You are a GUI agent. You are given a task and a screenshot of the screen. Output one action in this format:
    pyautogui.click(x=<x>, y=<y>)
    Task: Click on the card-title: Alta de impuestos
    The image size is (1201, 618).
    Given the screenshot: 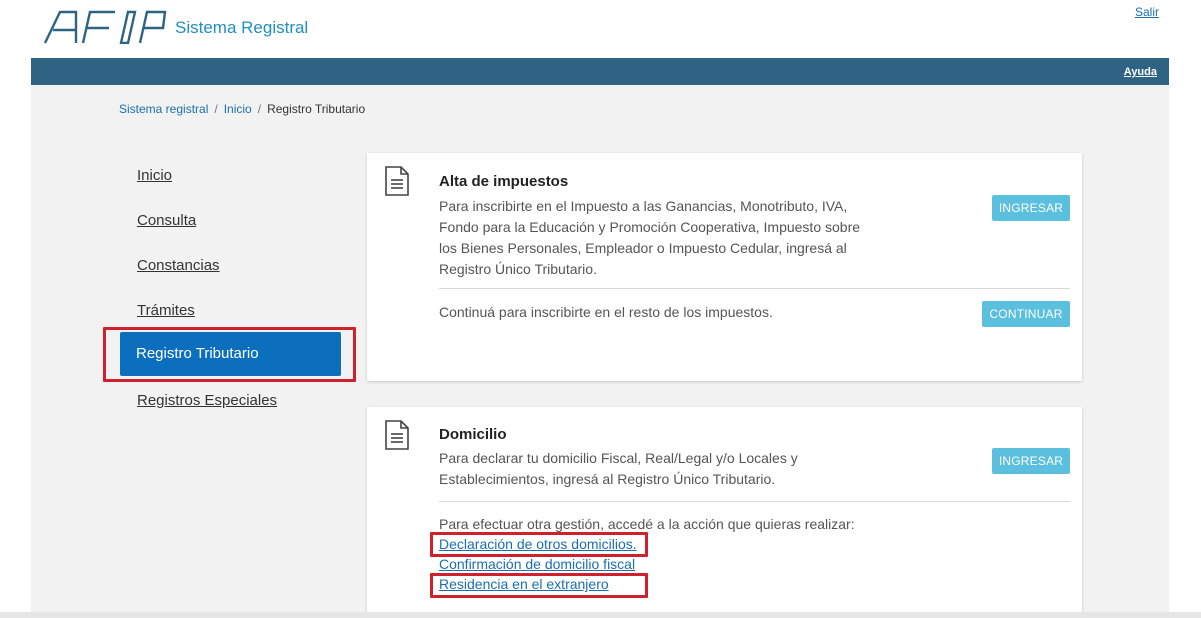 What is the action you would take?
    pyautogui.click(x=504, y=181)
    